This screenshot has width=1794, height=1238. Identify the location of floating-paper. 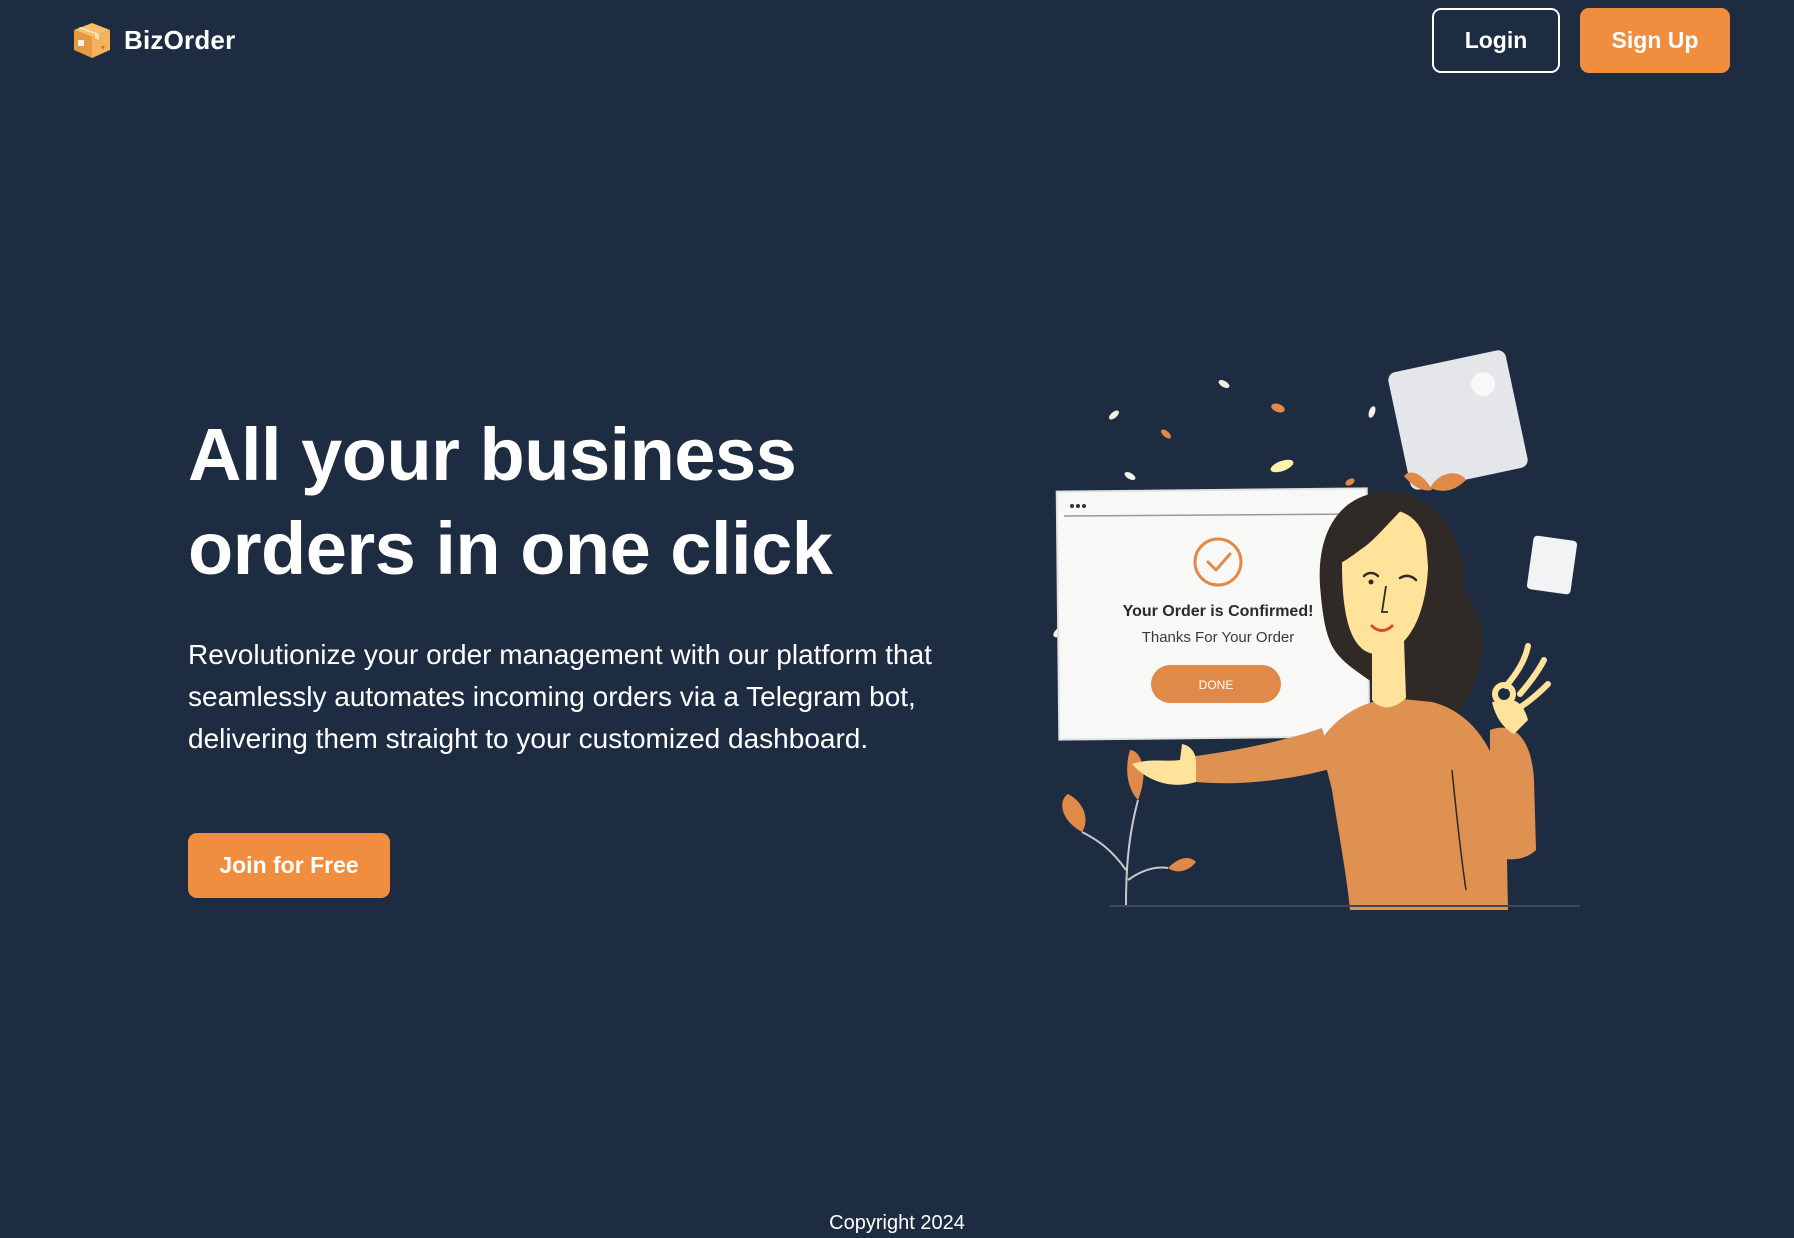
(1552, 565).